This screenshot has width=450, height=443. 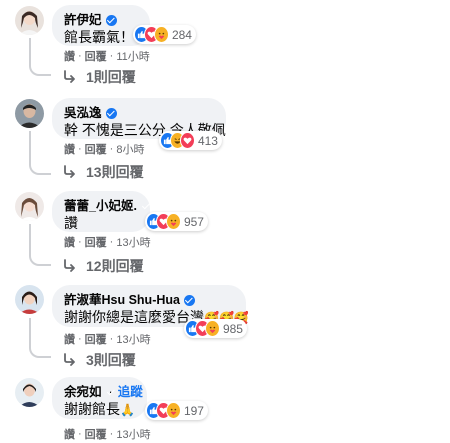 I want to click on comment-actions: 讚 · 回覆 · 8小時, so click(x=104, y=149).